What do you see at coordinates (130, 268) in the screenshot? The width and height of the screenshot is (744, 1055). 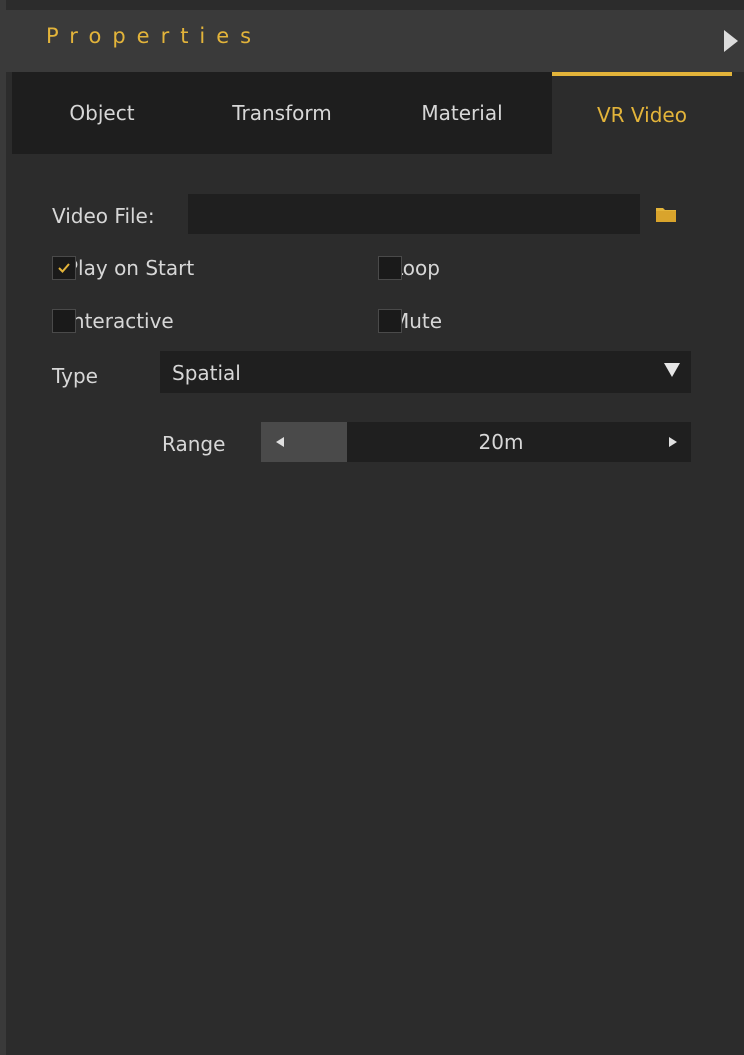 I see `play-on-start-label: Play on Start` at bounding box center [130, 268].